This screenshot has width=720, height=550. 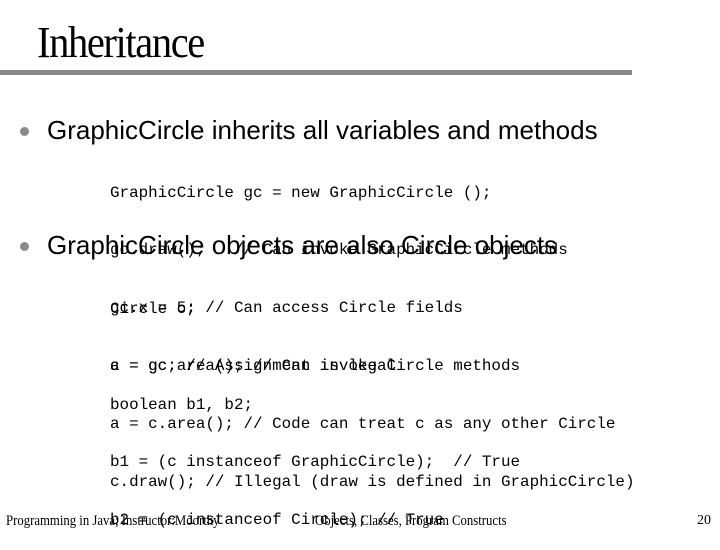 What do you see at coordinates (153, 308) in the screenshot?
I see `code-line: Circle c;` at bounding box center [153, 308].